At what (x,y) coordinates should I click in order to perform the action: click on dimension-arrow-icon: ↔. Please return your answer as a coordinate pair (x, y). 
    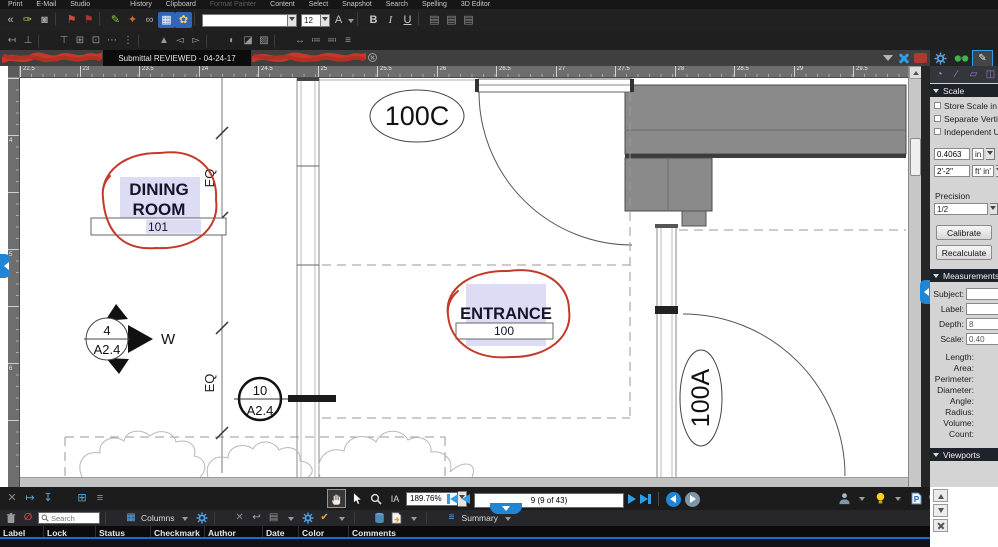
    Looking at the image, I should click on (300, 41).